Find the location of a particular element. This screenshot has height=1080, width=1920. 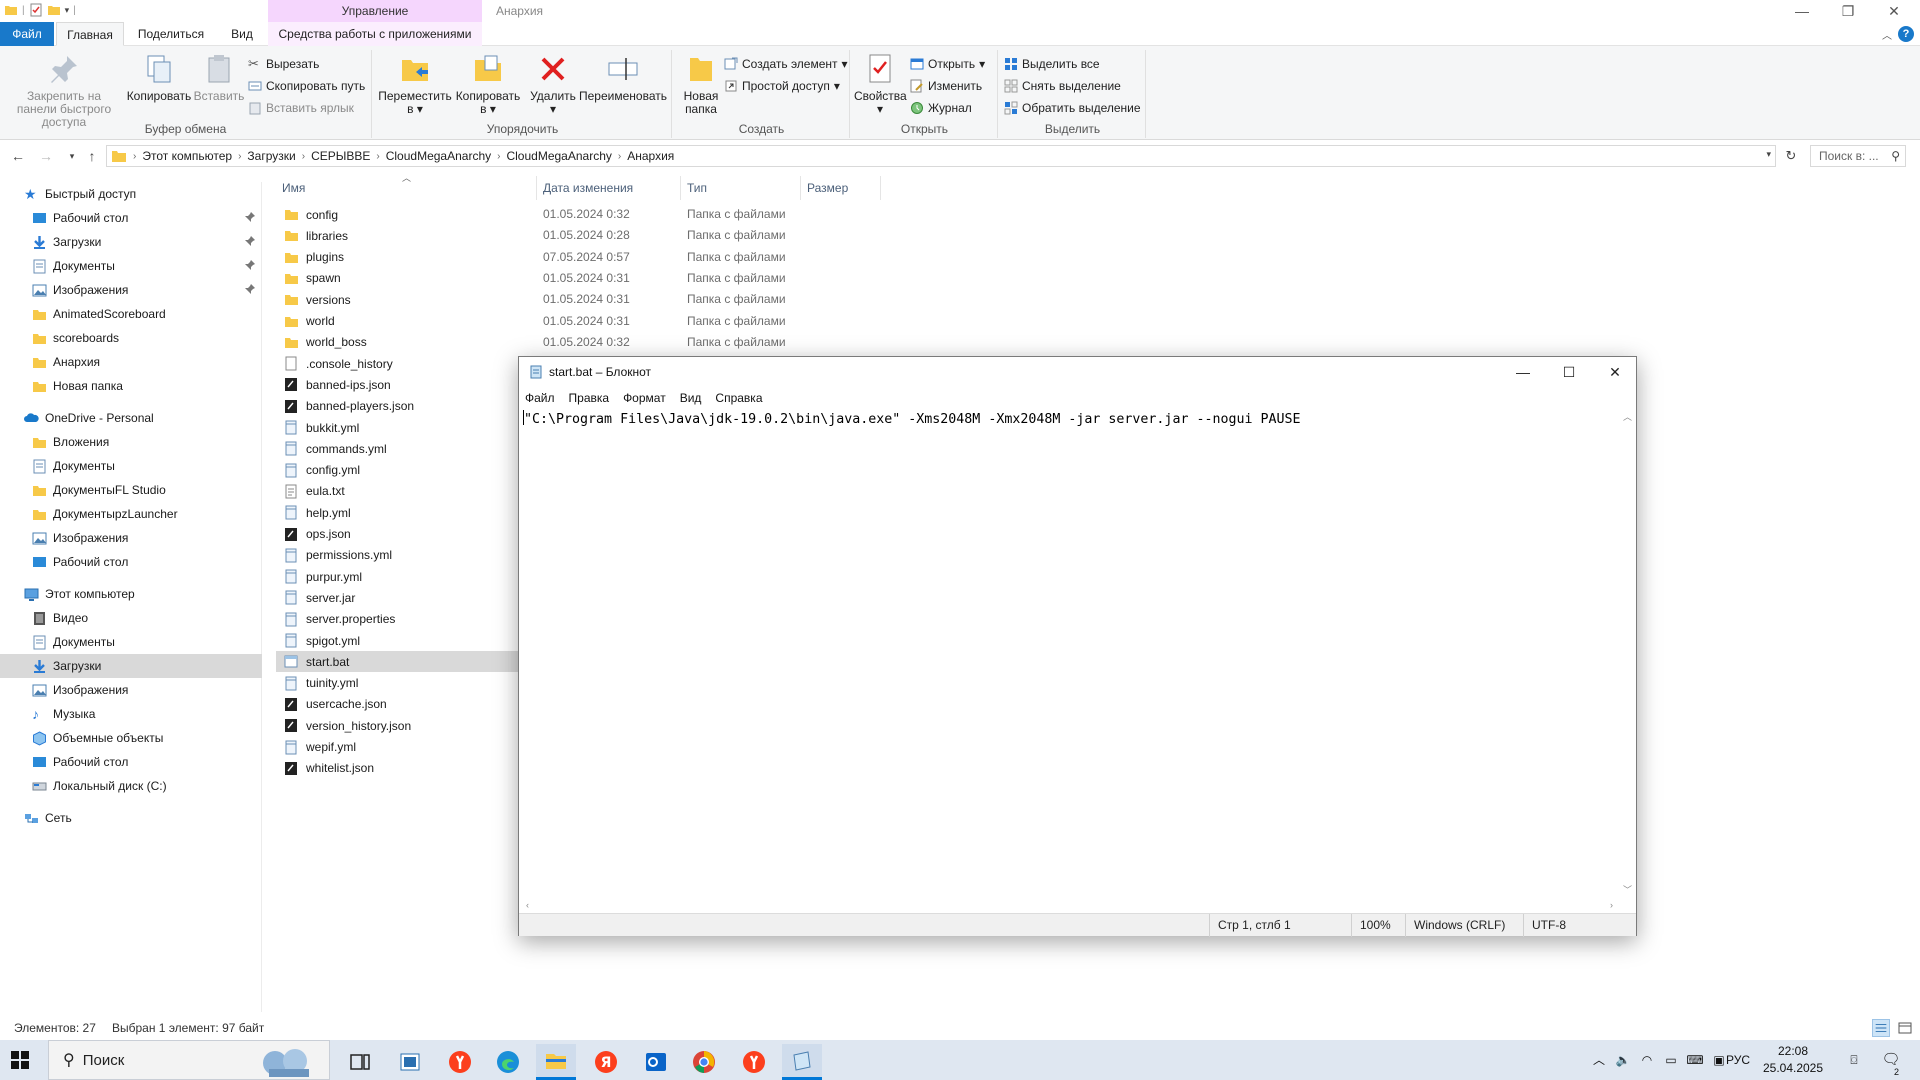

file-row: banned-ips.json is located at coordinates (398, 384).